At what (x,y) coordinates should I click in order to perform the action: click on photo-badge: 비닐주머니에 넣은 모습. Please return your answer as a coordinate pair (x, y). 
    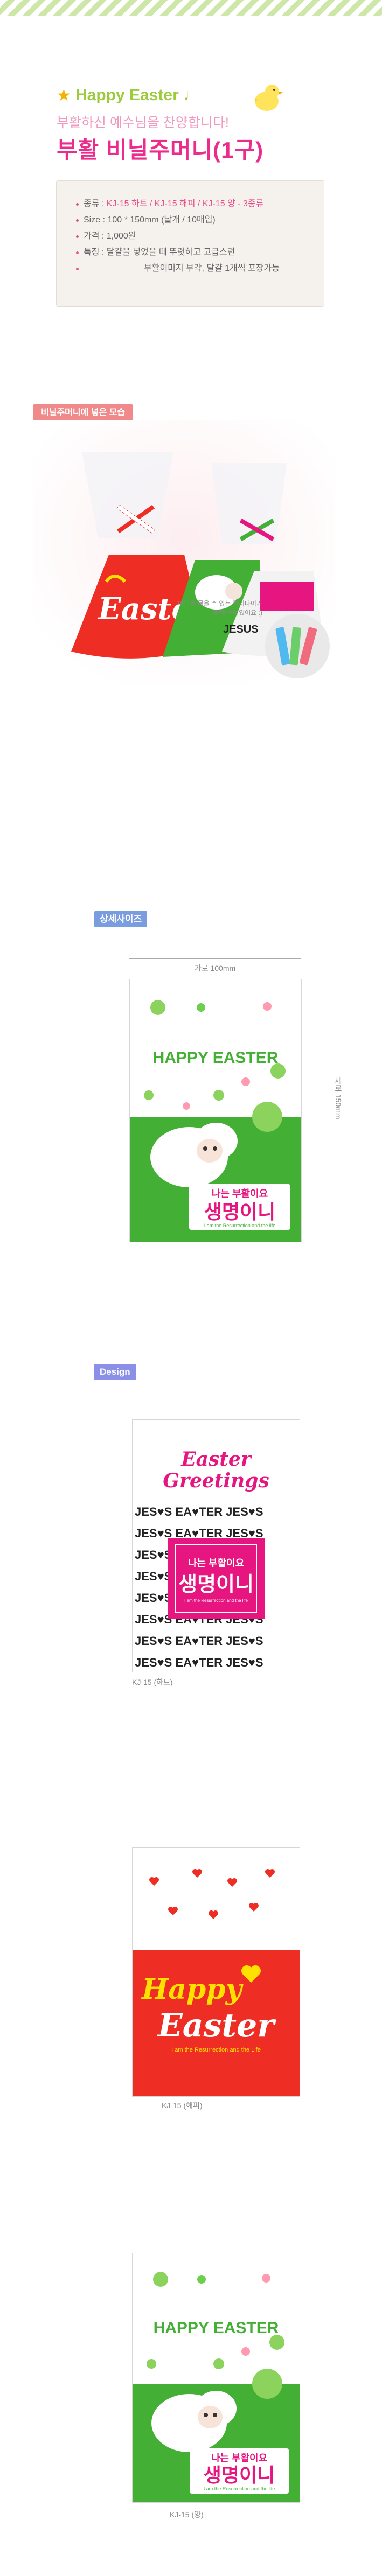
    Looking at the image, I should click on (83, 413).